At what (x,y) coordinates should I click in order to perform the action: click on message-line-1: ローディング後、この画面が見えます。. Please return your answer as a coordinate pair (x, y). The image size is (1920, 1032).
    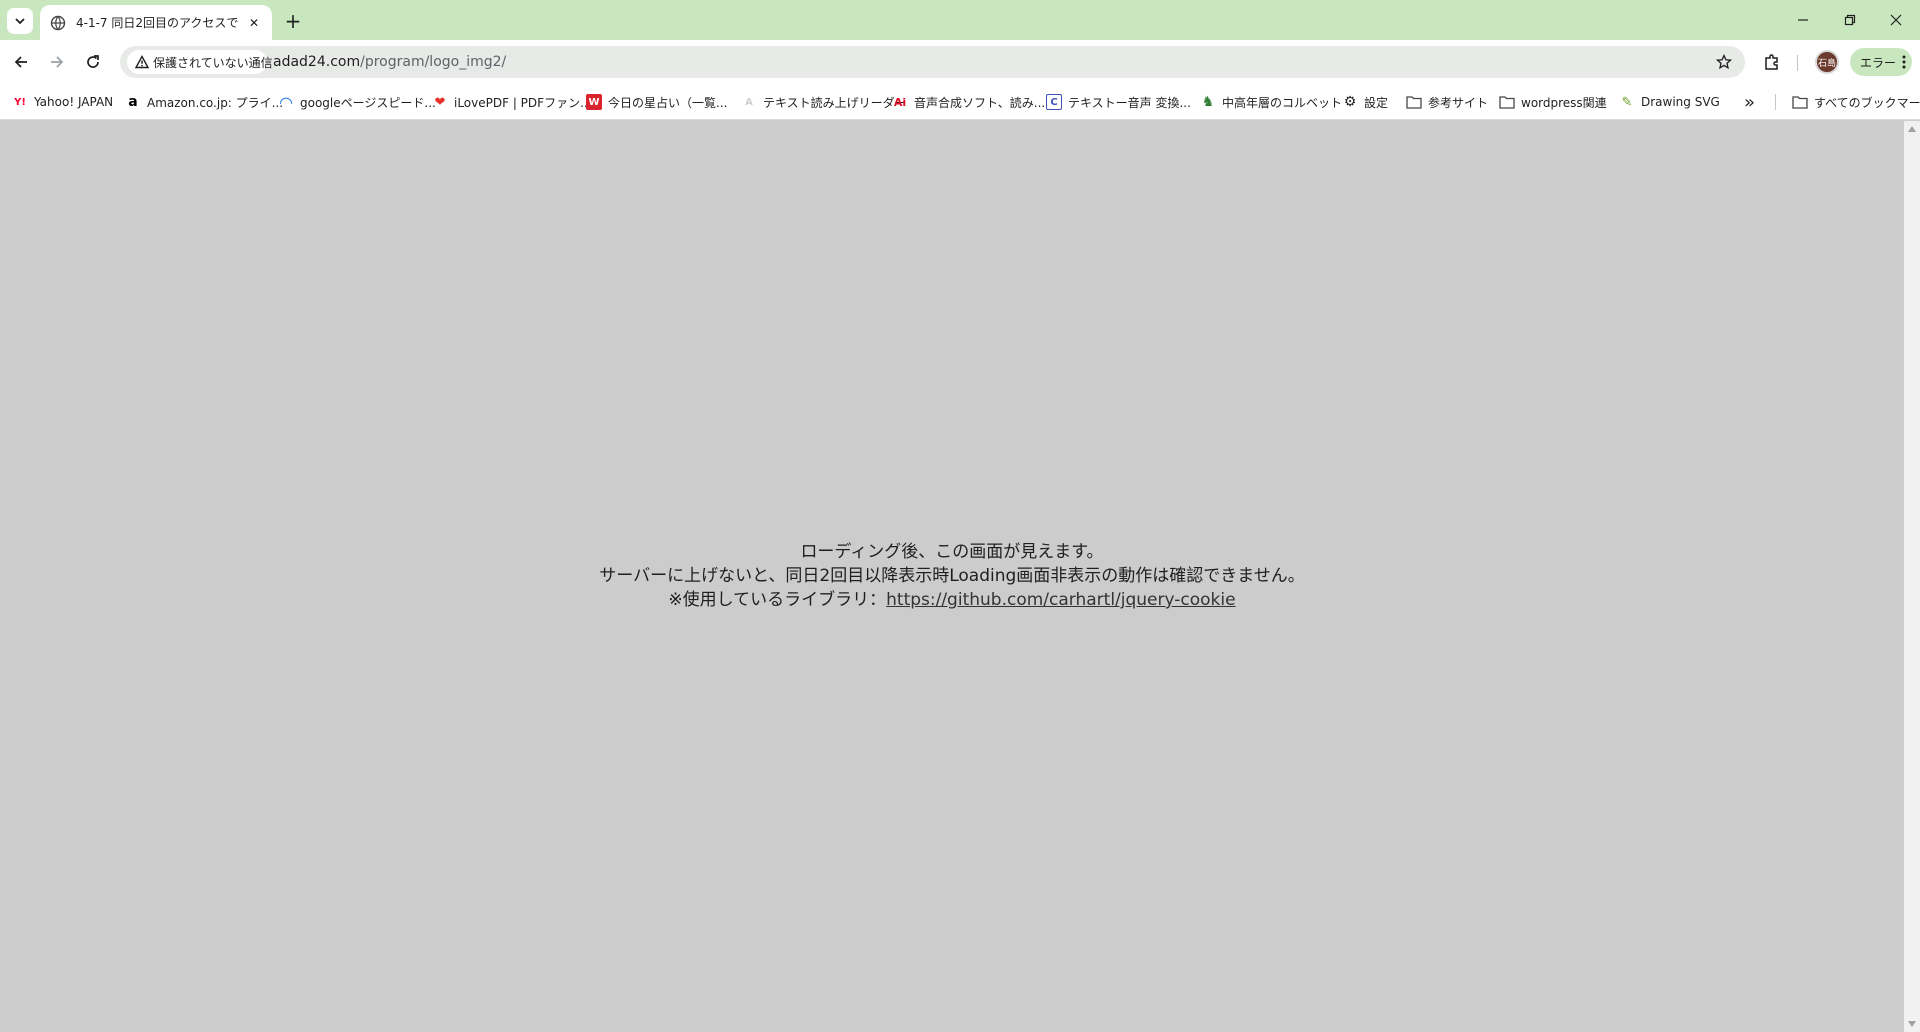
    Looking at the image, I should click on (952, 552).